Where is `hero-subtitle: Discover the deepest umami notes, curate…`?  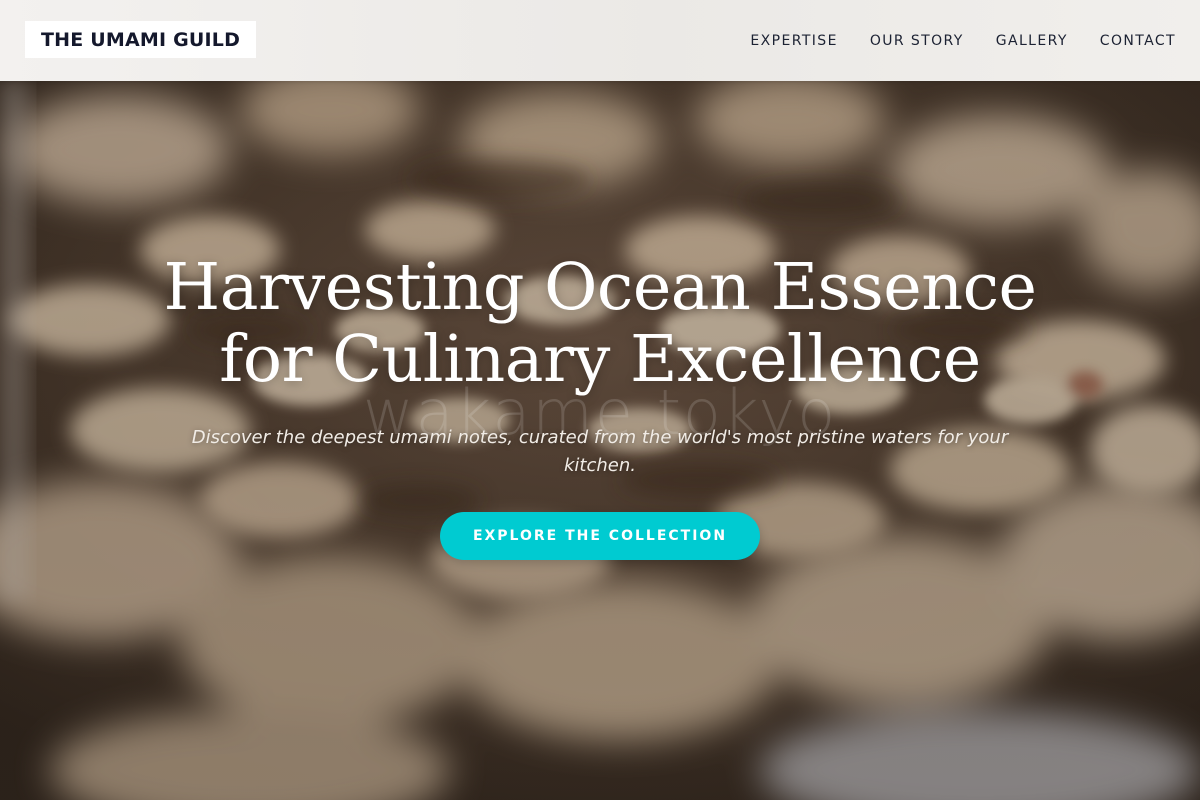 hero-subtitle: Discover the deepest umami notes, curate… is located at coordinates (600, 451).